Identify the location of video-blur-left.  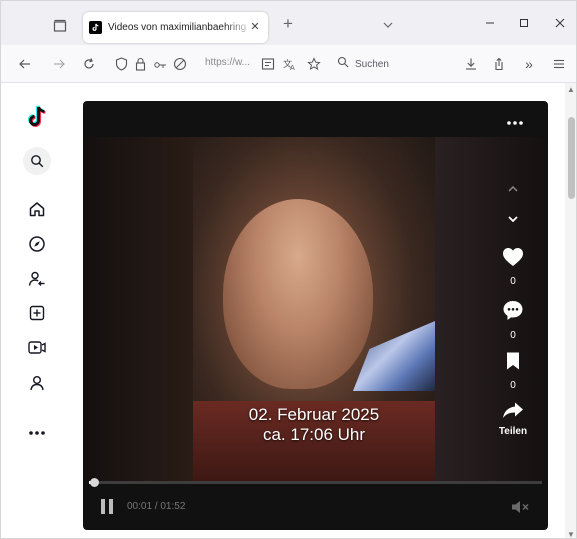
(138, 309).